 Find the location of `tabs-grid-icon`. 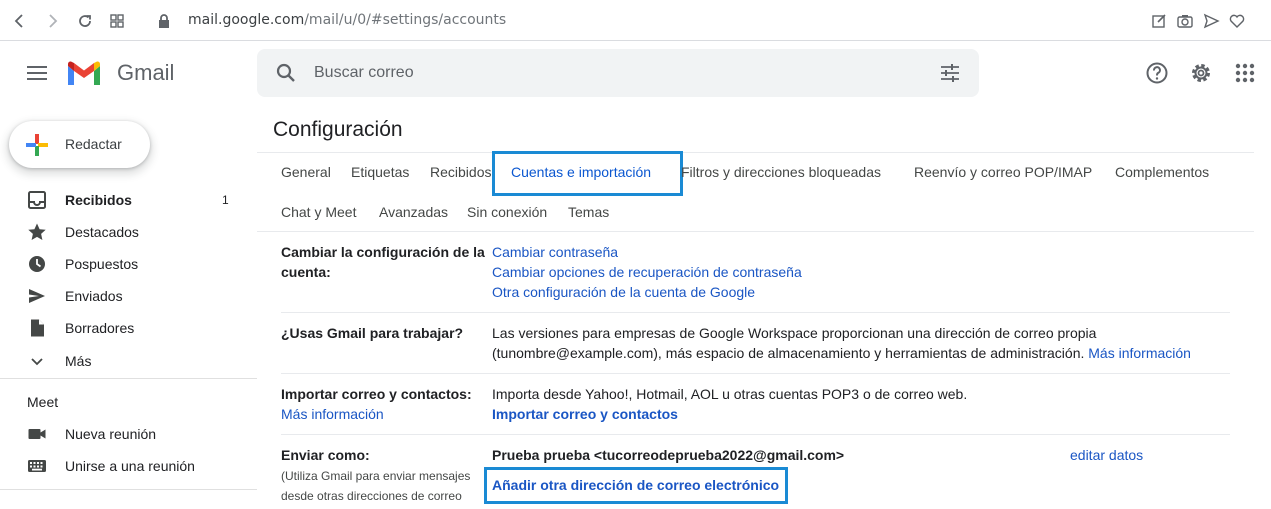

tabs-grid-icon is located at coordinates (117, 21).